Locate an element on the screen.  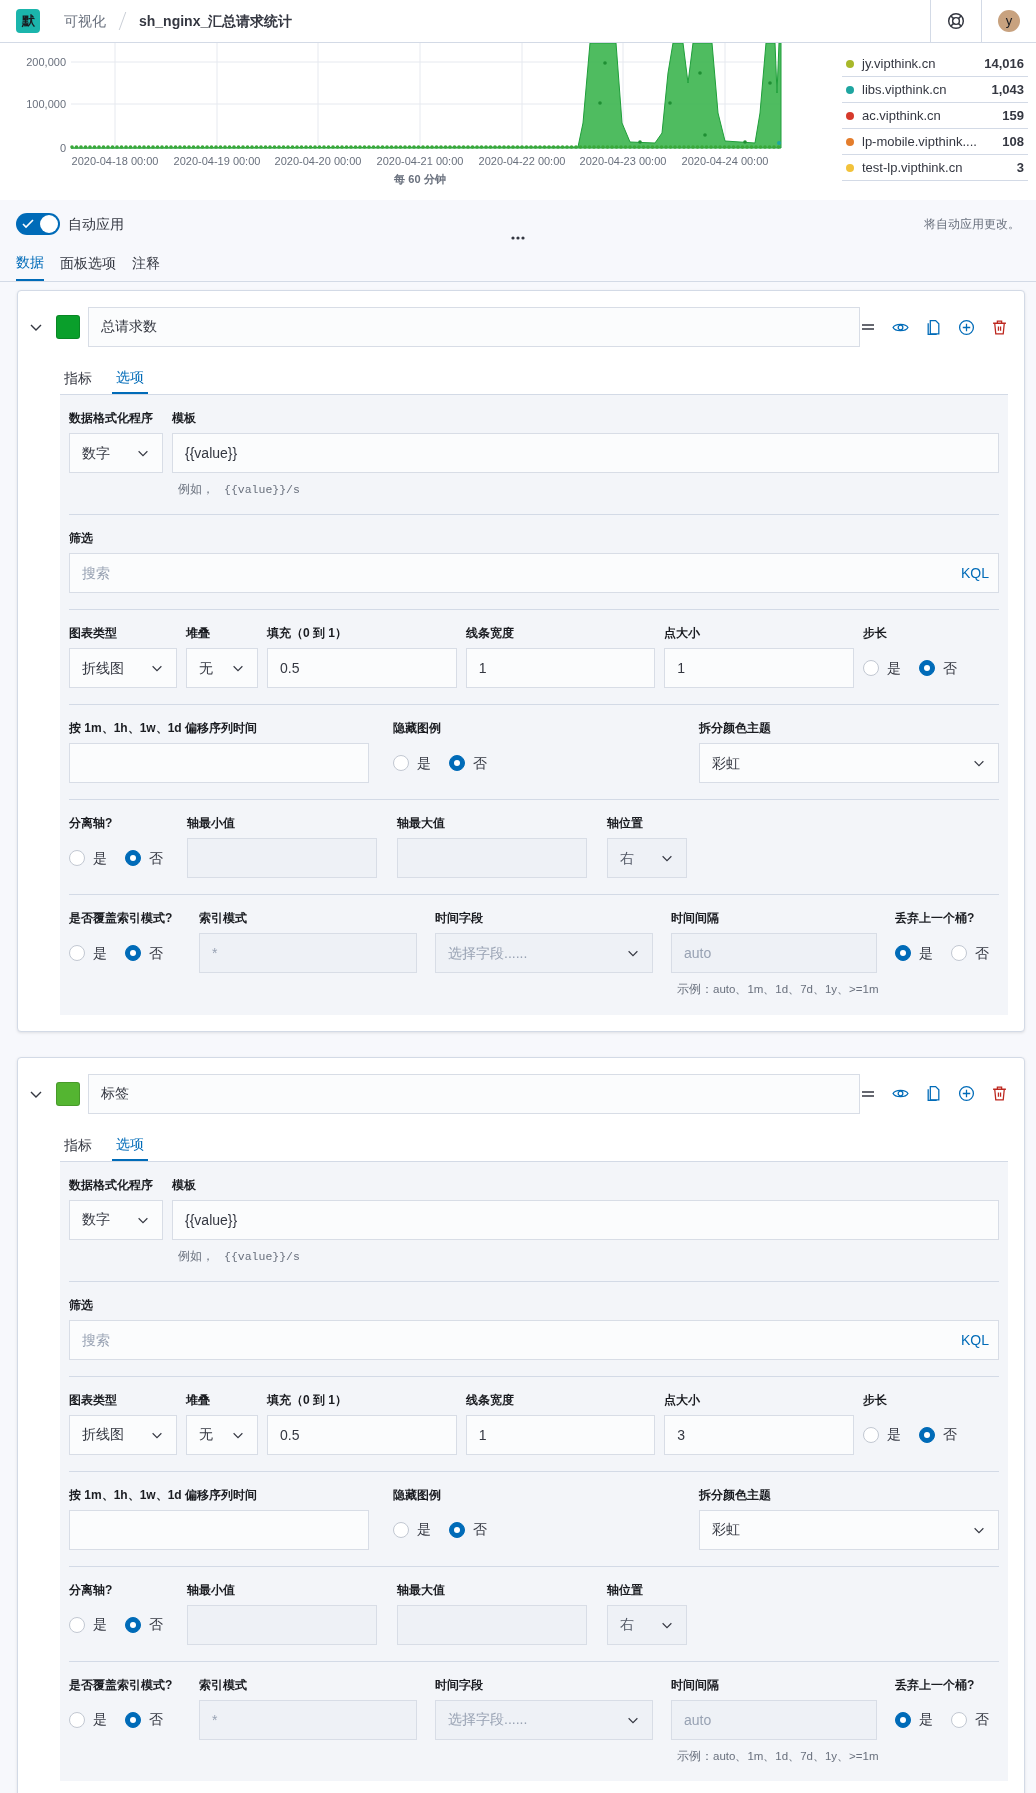
field-label: 时间间隔 is located at coordinates (695, 1685).